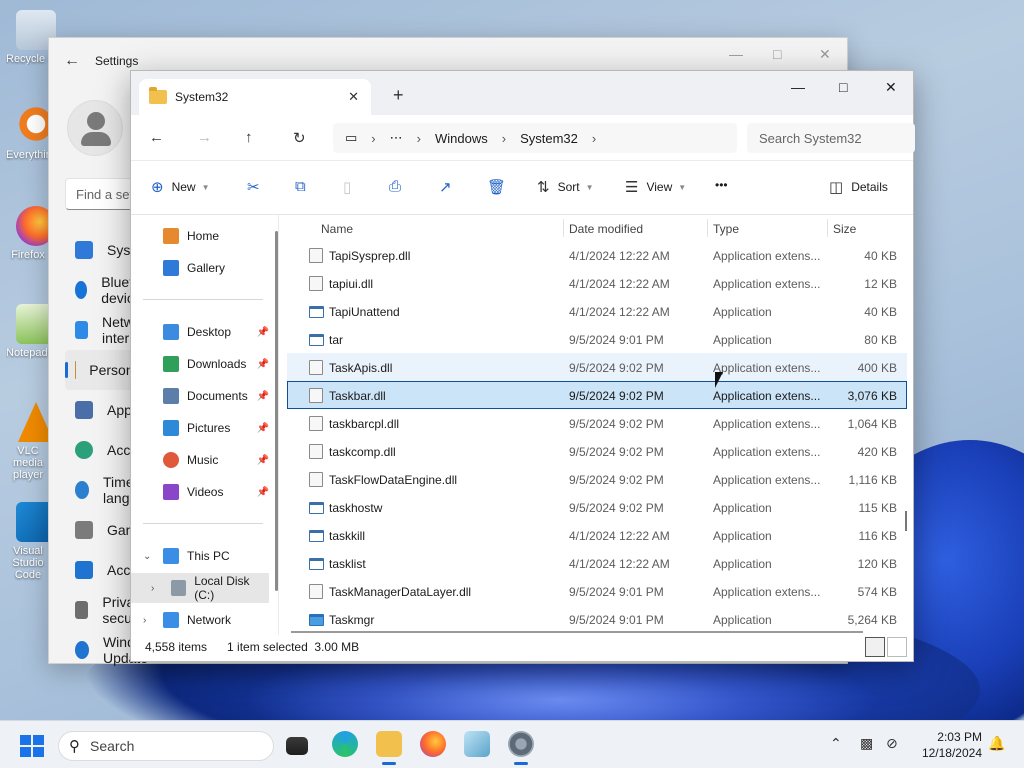  Describe the element at coordinates (521, 748) in the screenshot. I see `settings-gear-icon` at that location.